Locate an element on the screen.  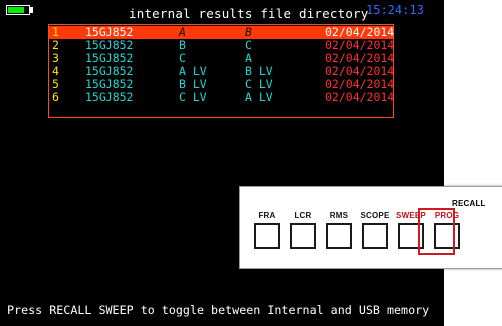
recall-keypad-panel: RECALL FRA LCR RMS SCOPE SWEEP PROG is located at coordinates (370, 227).